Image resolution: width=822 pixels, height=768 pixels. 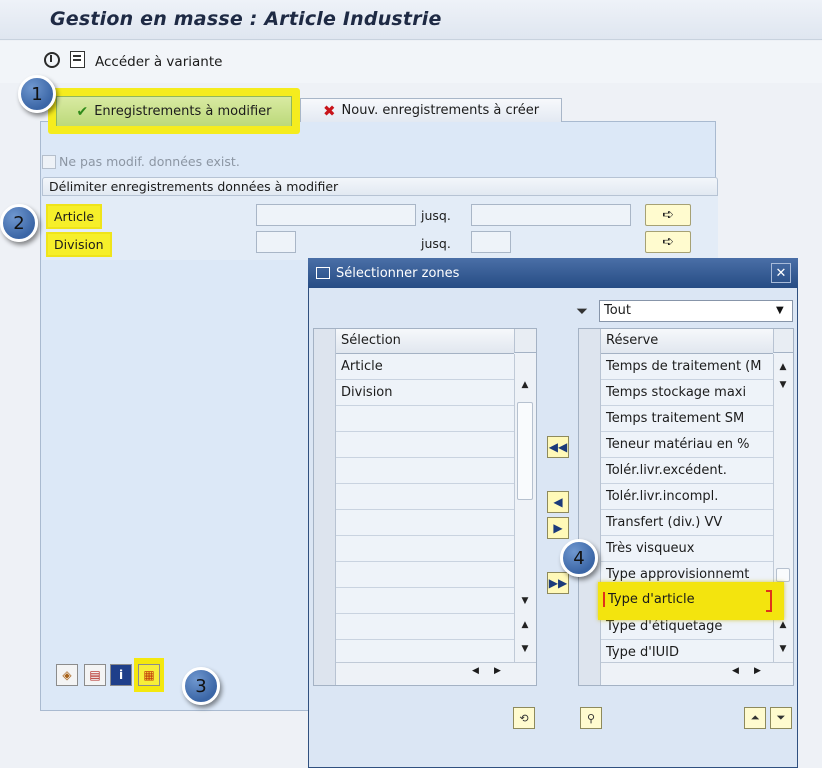 I want to click on selection-header: Sélection, so click(x=425, y=341).